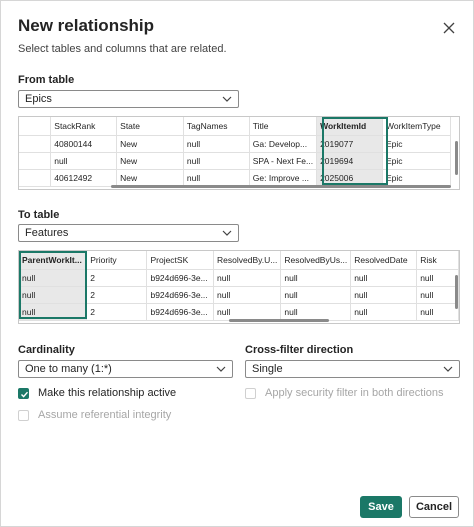 The image size is (474, 527). Describe the element at coordinates (434, 507) in the screenshot. I see `cancel-button: Cancel` at that location.